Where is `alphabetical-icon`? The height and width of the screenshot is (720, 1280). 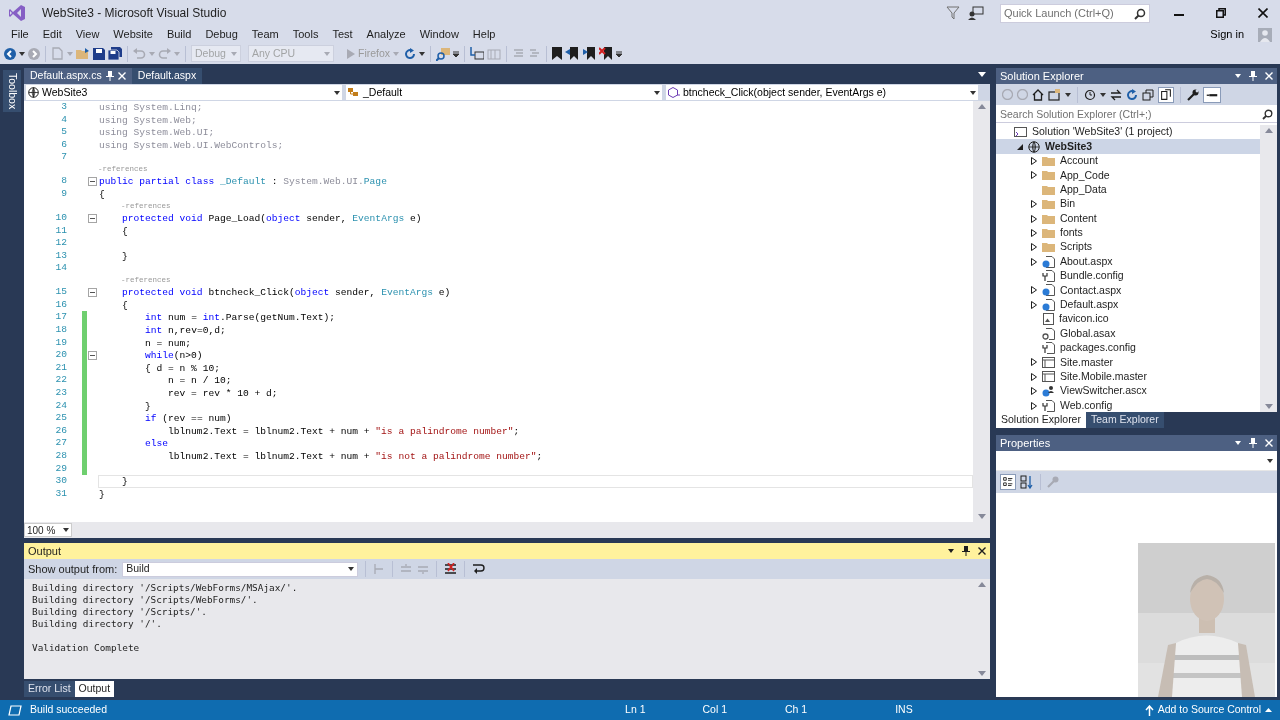
alphabetical-icon is located at coordinates (1027, 482).